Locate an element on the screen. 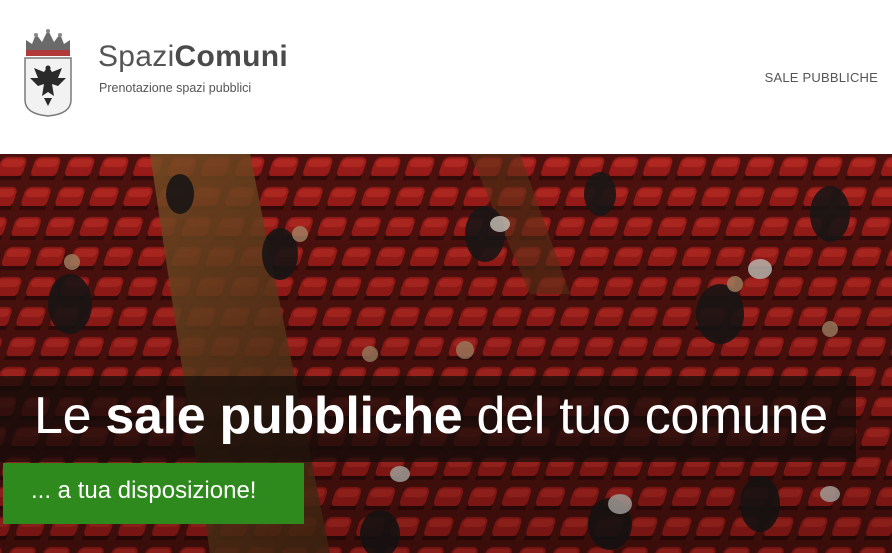  home-logo-link: SpaziComuni Prenotazione spazi pubblici is located at coordinates (170, 72).